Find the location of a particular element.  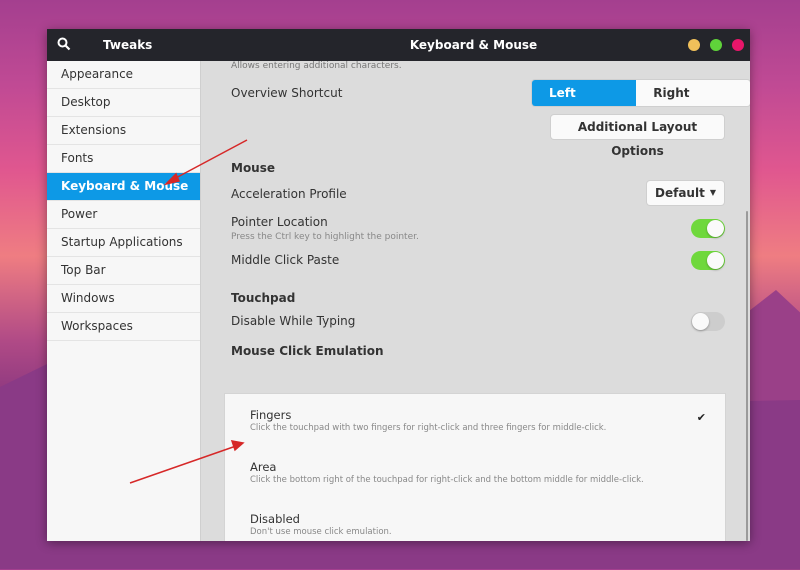

checkmark-icon: ✔ is located at coordinates (701, 417).